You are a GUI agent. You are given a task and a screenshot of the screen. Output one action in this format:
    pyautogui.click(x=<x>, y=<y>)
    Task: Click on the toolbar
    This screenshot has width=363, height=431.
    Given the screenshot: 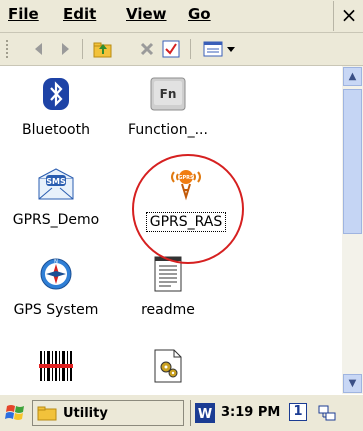 What is the action you would take?
    pyautogui.click(x=181, y=49)
    